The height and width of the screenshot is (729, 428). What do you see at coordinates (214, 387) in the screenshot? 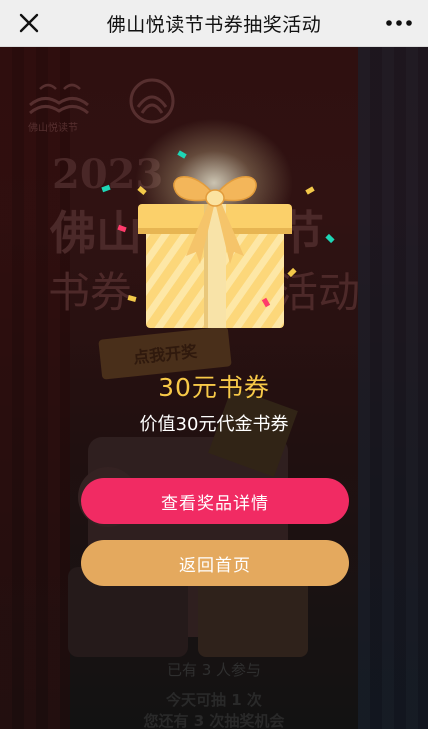
I see `prize-title: 30元书券` at bounding box center [214, 387].